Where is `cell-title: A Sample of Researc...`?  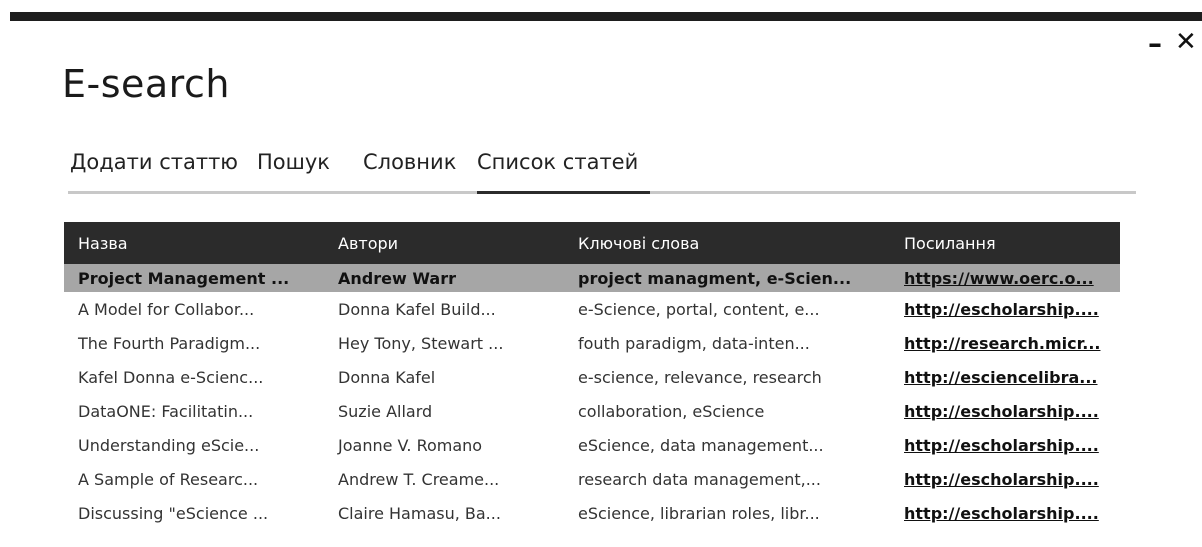 cell-title: A Sample of Researc... is located at coordinates (168, 479).